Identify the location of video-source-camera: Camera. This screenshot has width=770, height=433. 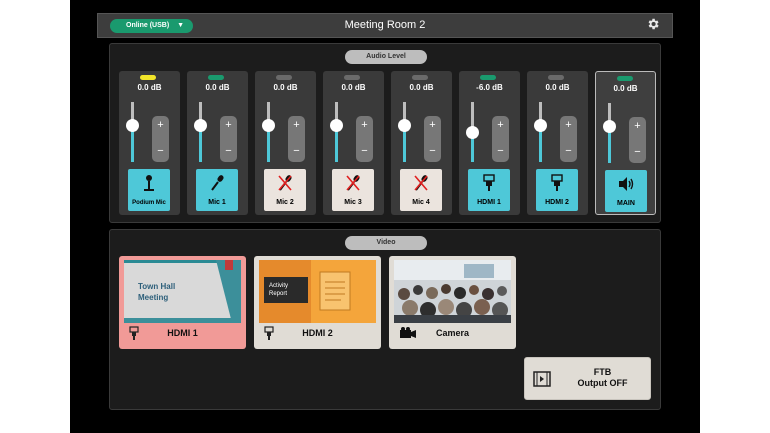
(452, 302).